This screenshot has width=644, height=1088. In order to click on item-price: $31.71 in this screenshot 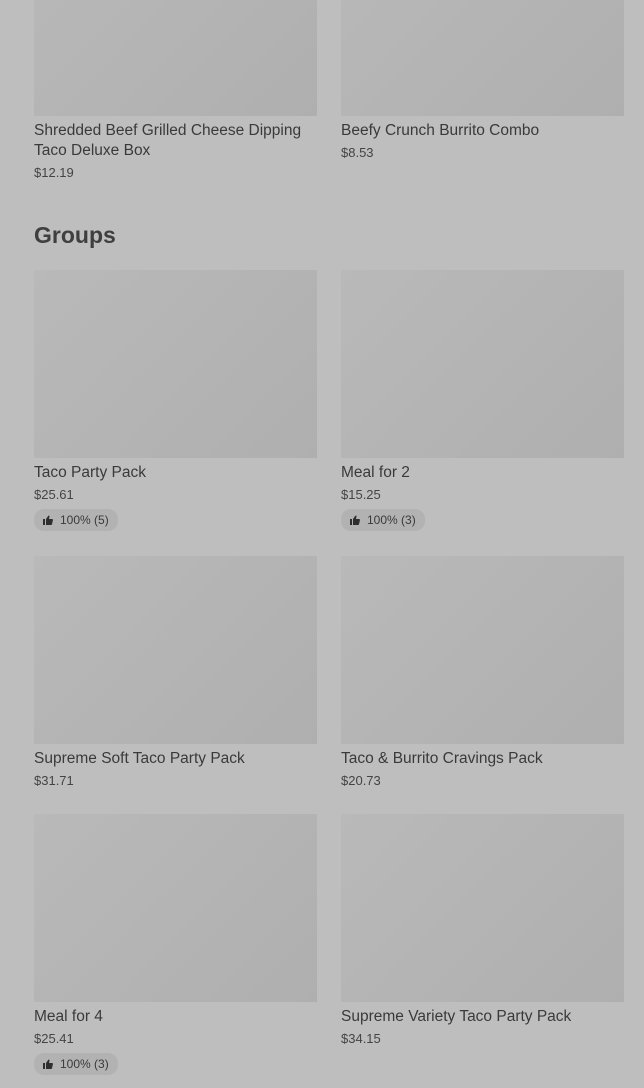, I will do `click(54, 780)`.